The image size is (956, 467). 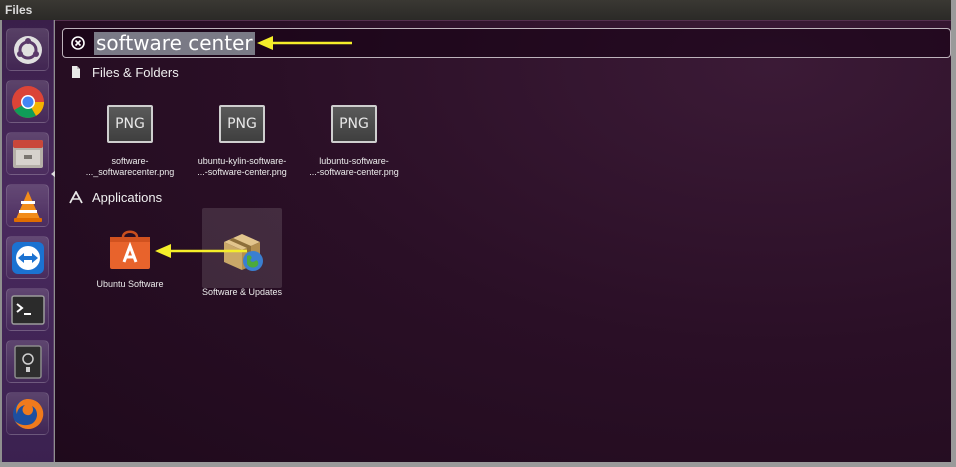 I want to click on section-title-applications: Applications, so click(x=127, y=197).